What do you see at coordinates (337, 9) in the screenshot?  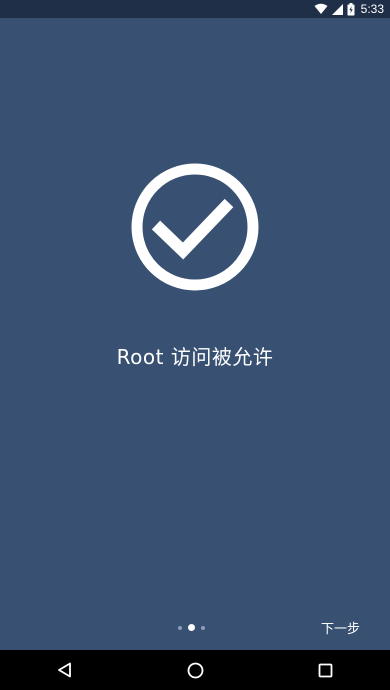 I see `signal-icon` at bounding box center [337, 9].